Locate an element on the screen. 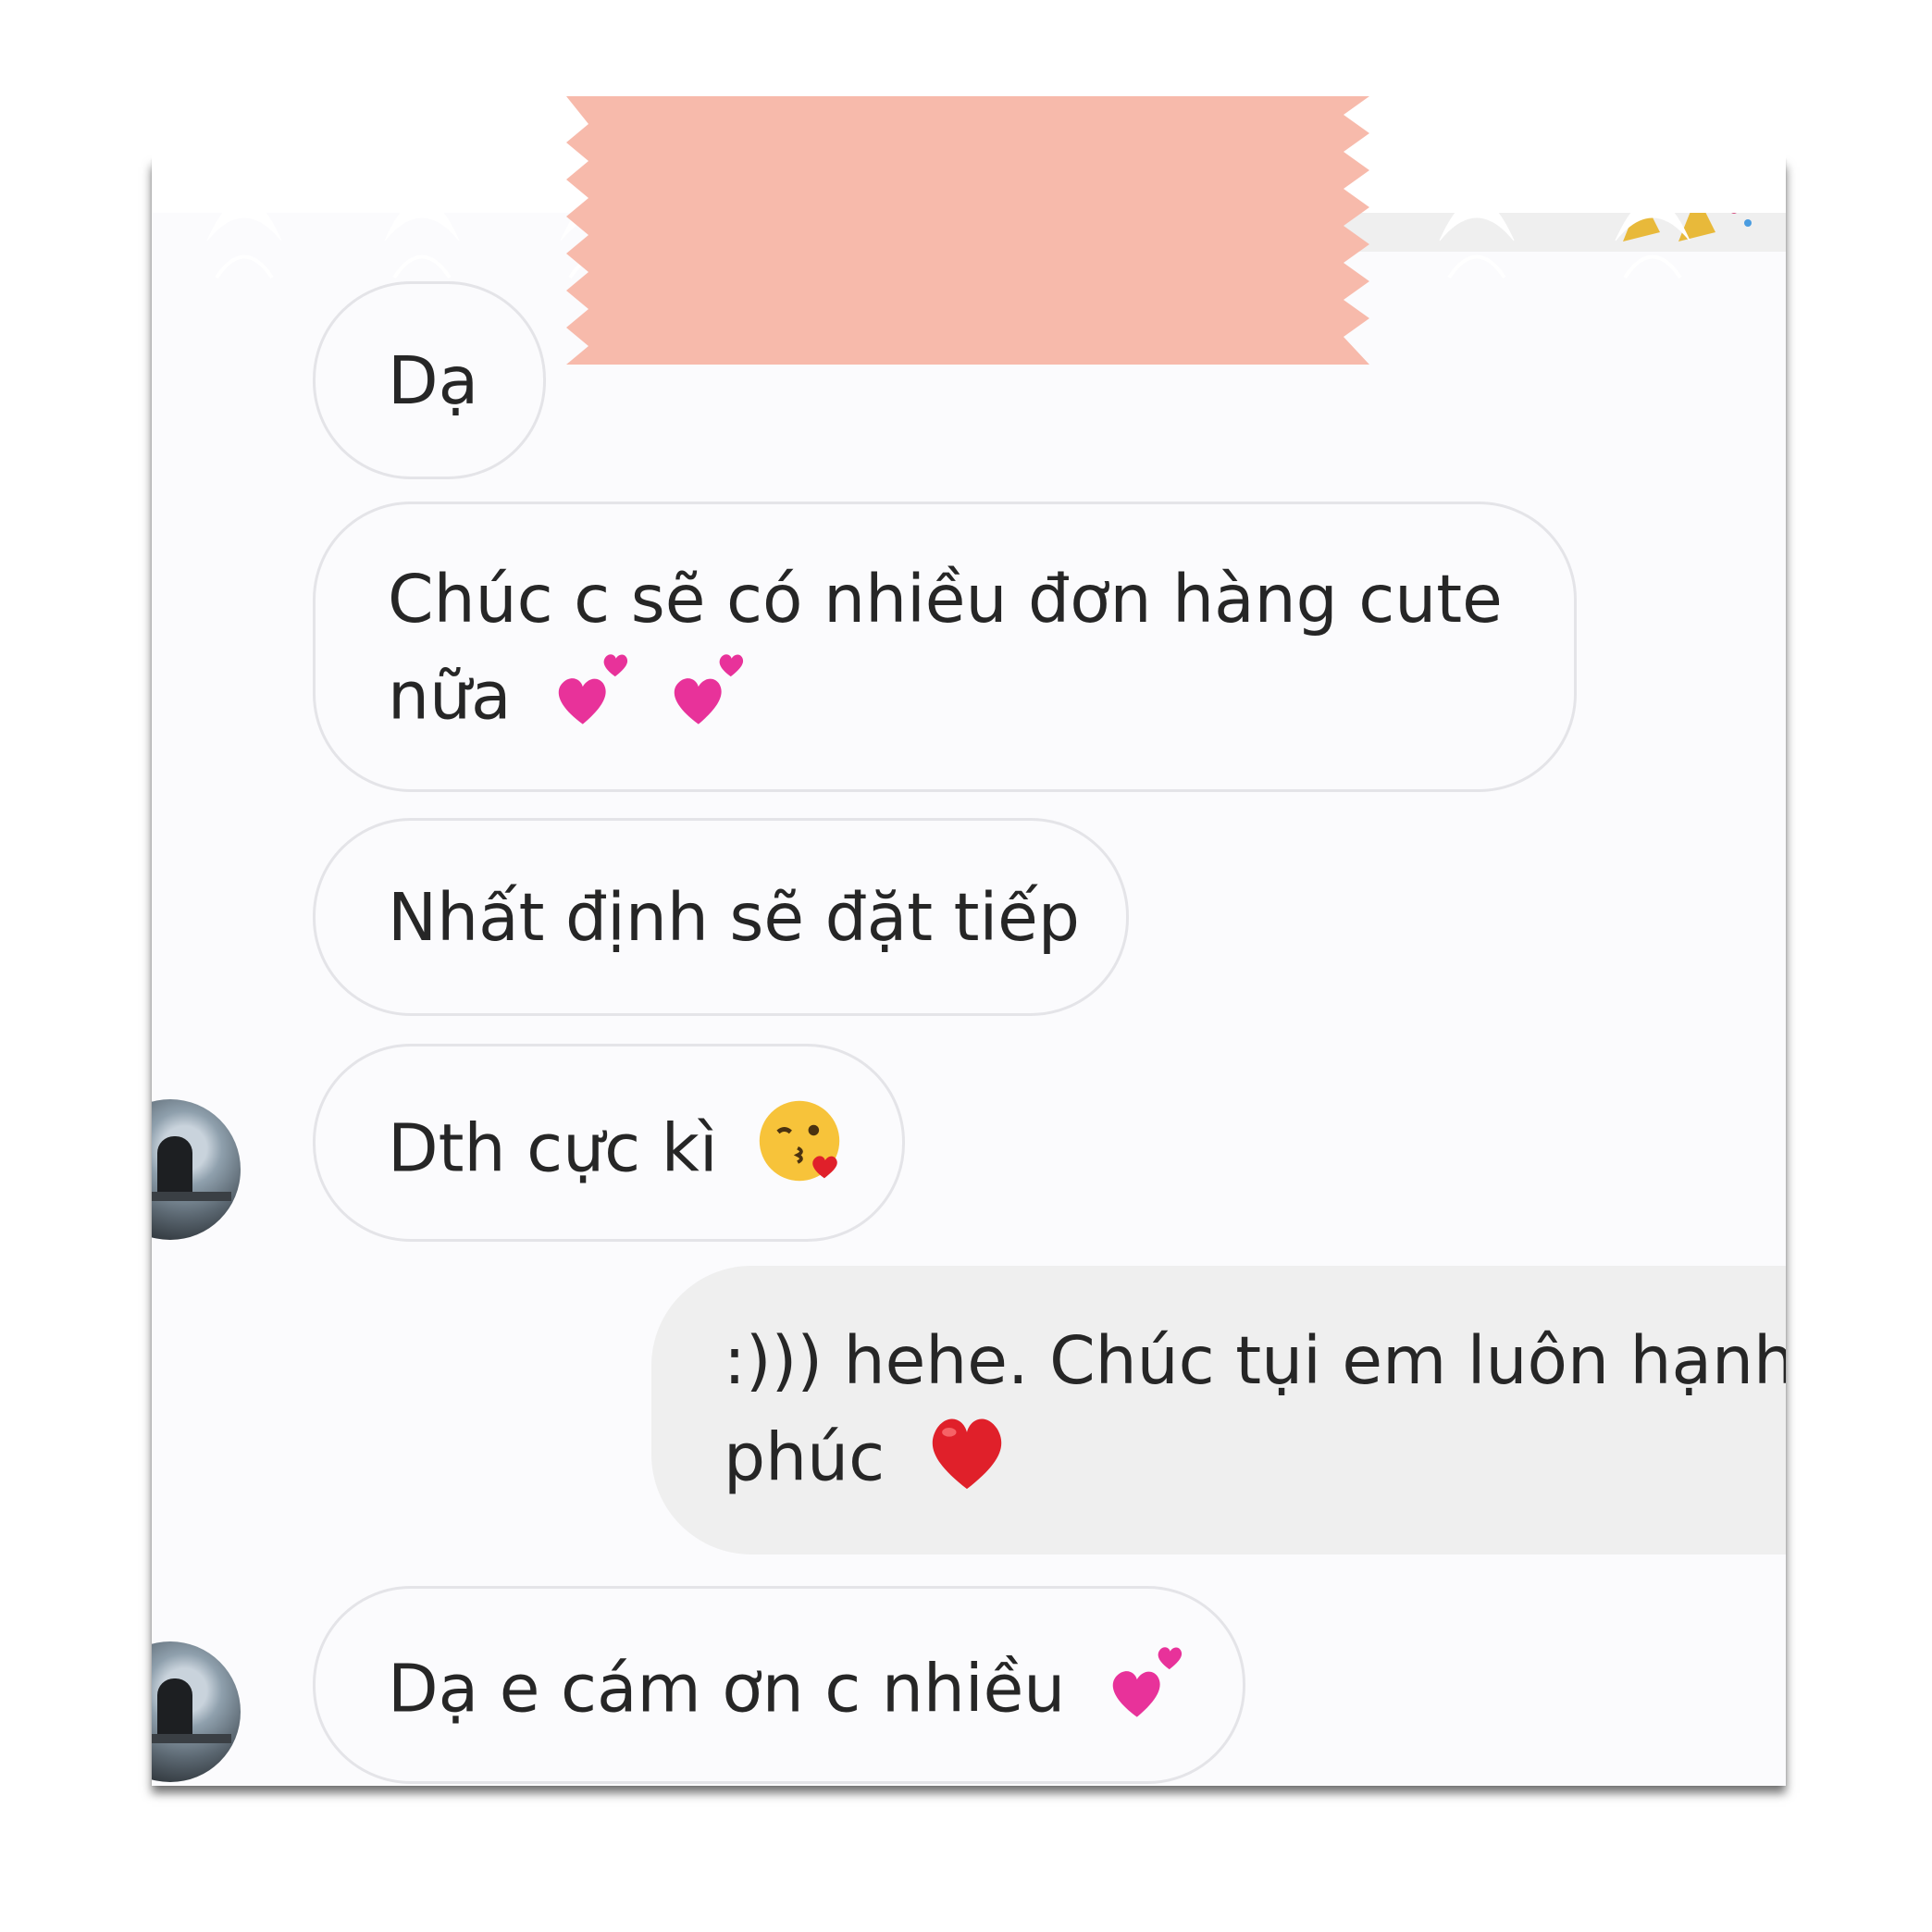 This screenshot has height=1932, width=1932. message-text: Nhất định sẽ đặt tiếp is located at coordinates (734, 917).